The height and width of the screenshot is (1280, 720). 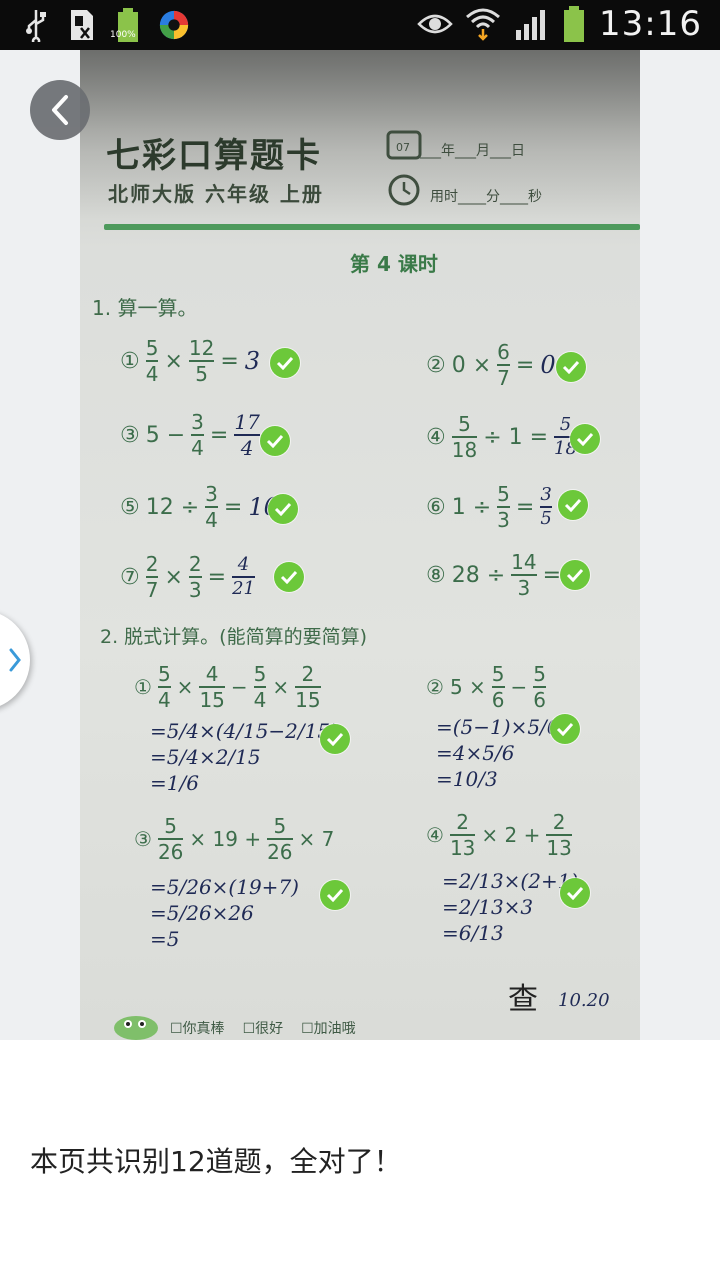 I want to click on handwritten-work-2-2: =(5−1)×5/6 =4×5/6 =10/3, so click(x=498, y=753).